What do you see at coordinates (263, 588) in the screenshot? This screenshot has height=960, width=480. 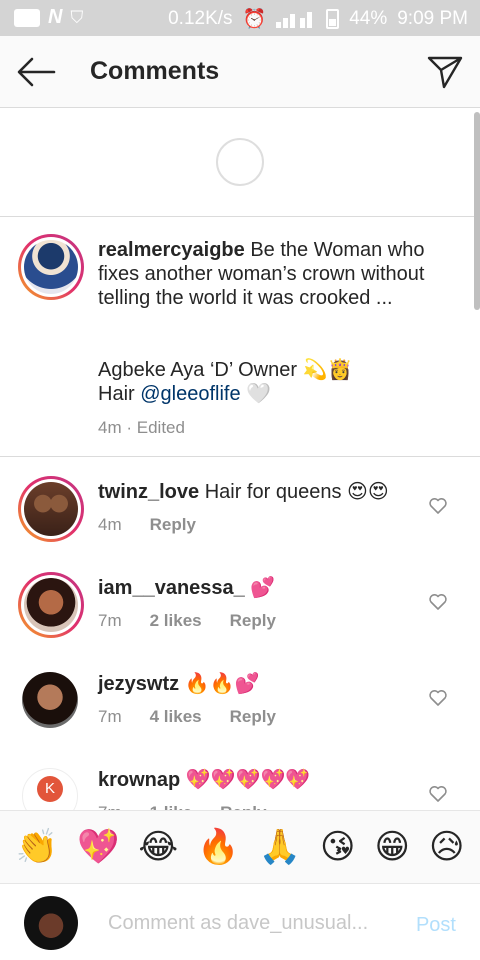 I see `comment-body: 💕` at bounding box center [263, 588].